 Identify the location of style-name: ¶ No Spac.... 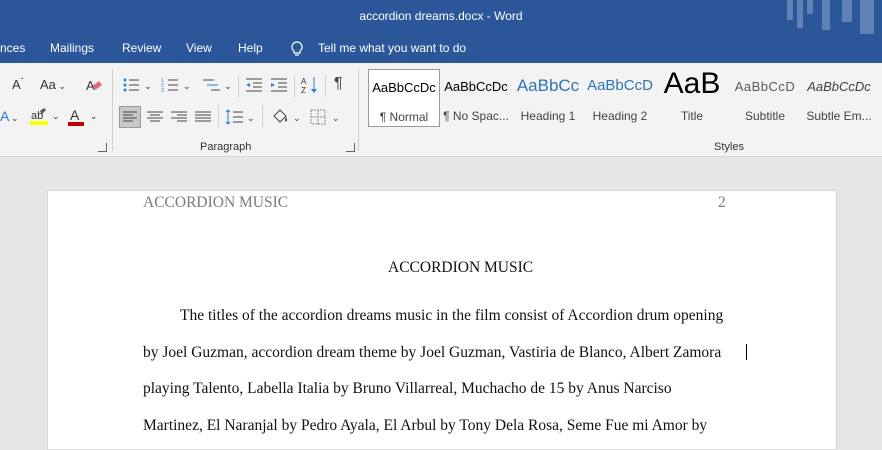
(476, 116).